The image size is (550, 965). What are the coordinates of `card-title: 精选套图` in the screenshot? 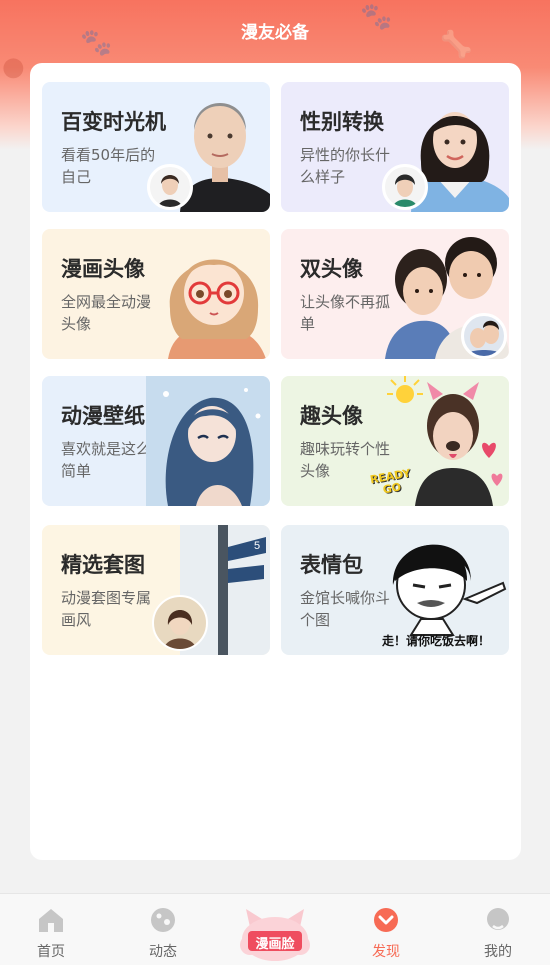 It's located at (103, 565).